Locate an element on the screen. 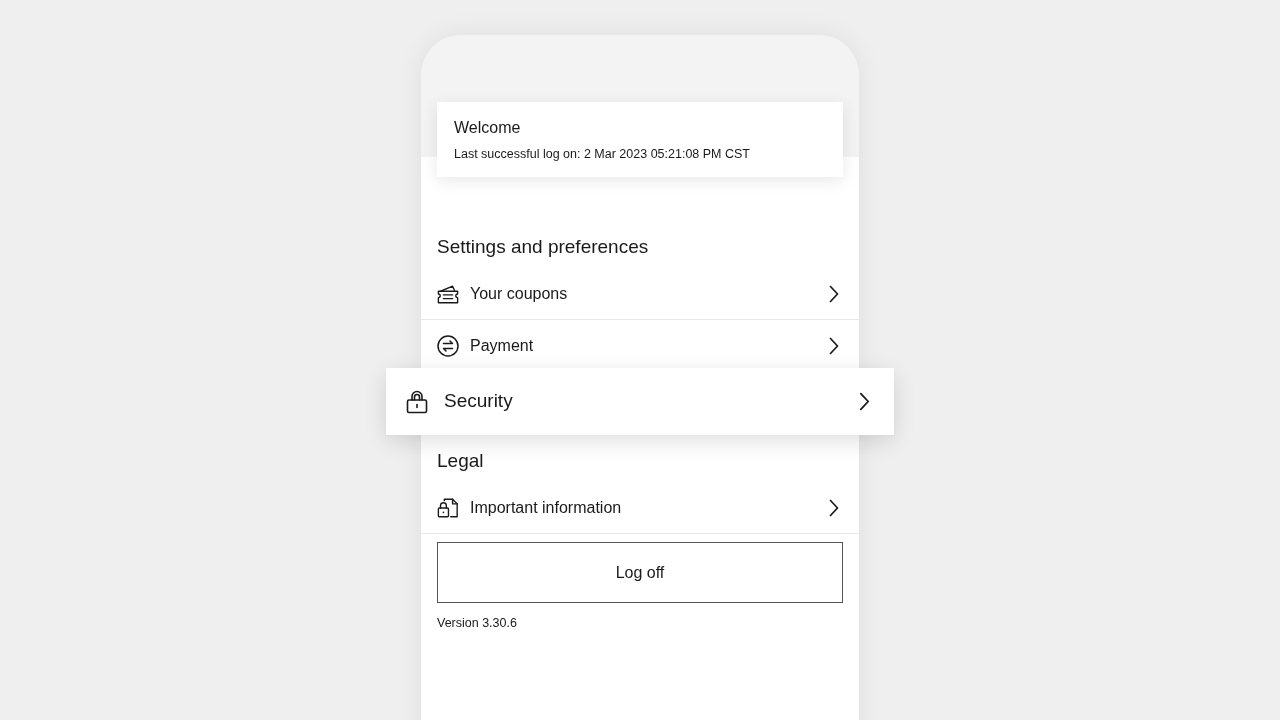 The image size is (1280, 720). welcome-title: Welcome is located at coordinates (488, 128).